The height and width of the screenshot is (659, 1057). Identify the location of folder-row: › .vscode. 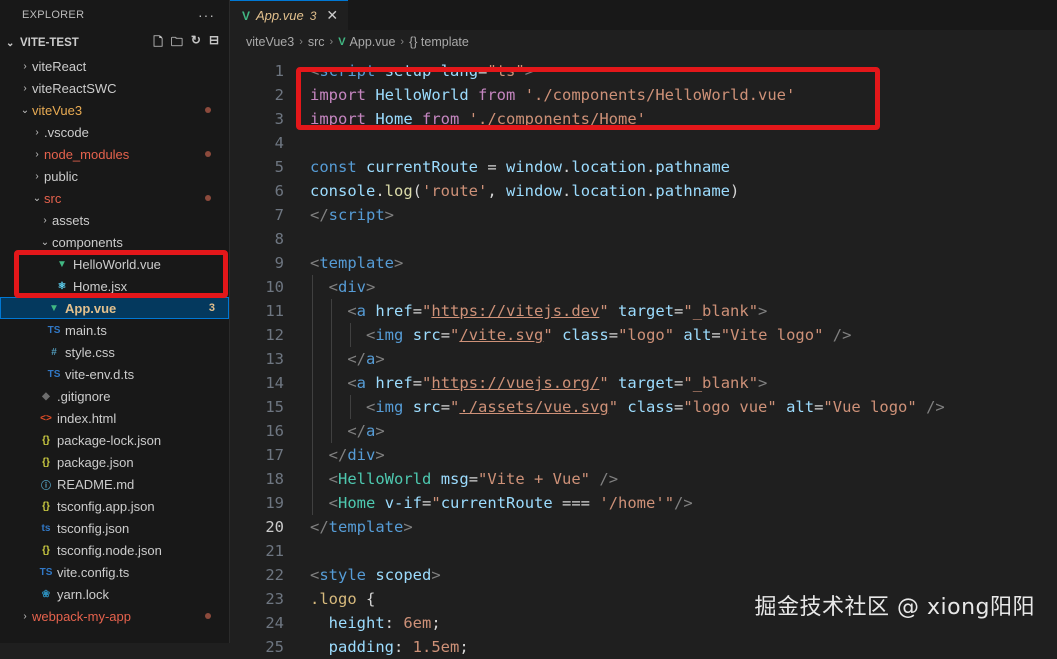
(114, 132).